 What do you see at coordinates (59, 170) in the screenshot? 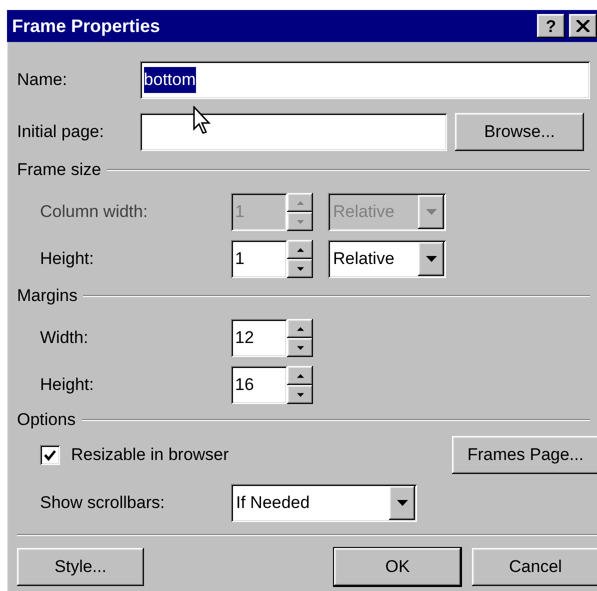
I see `section-title: Frame size` at bounding box center [59, 170].